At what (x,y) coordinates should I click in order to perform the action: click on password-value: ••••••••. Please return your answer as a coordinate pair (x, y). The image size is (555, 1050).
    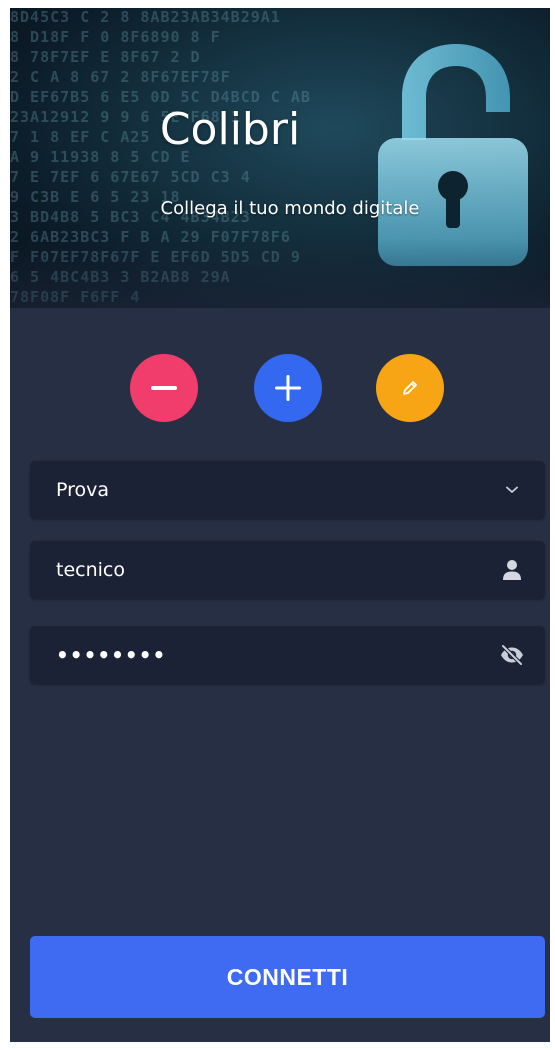
    Looking at the image, I should click on (111, 655).